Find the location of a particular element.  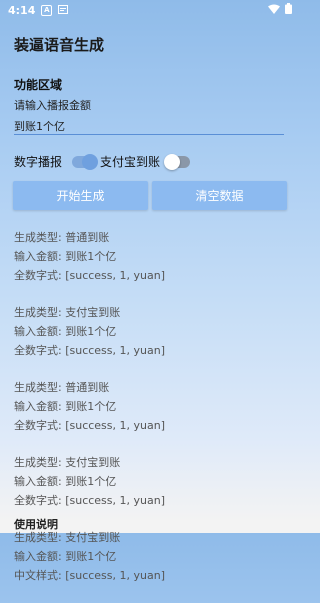

amount-input: 到账1个亿 is located at coordinates (149, 126).